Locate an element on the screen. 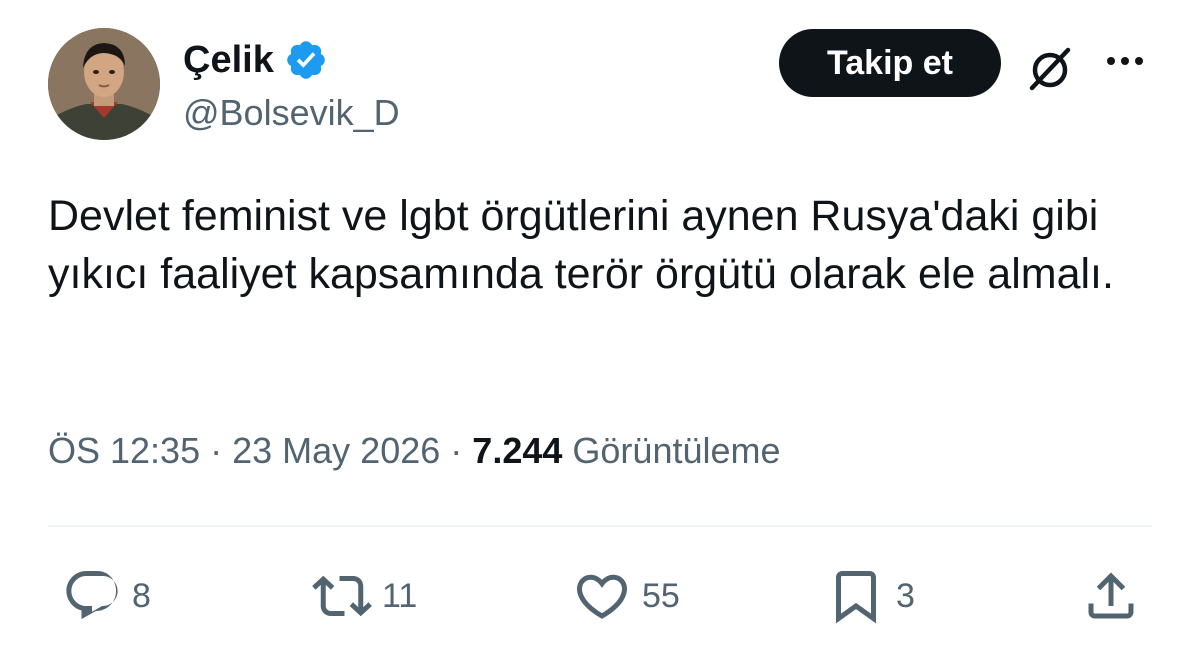 Image resolution: width=1200 pixels, height=646 pixels. verified-badge-icon is located at coordinates (306, 60).